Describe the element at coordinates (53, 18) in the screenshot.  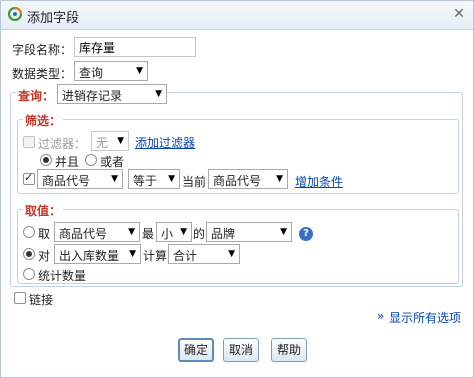
I see `dialog-title: 添加字段` at that location.